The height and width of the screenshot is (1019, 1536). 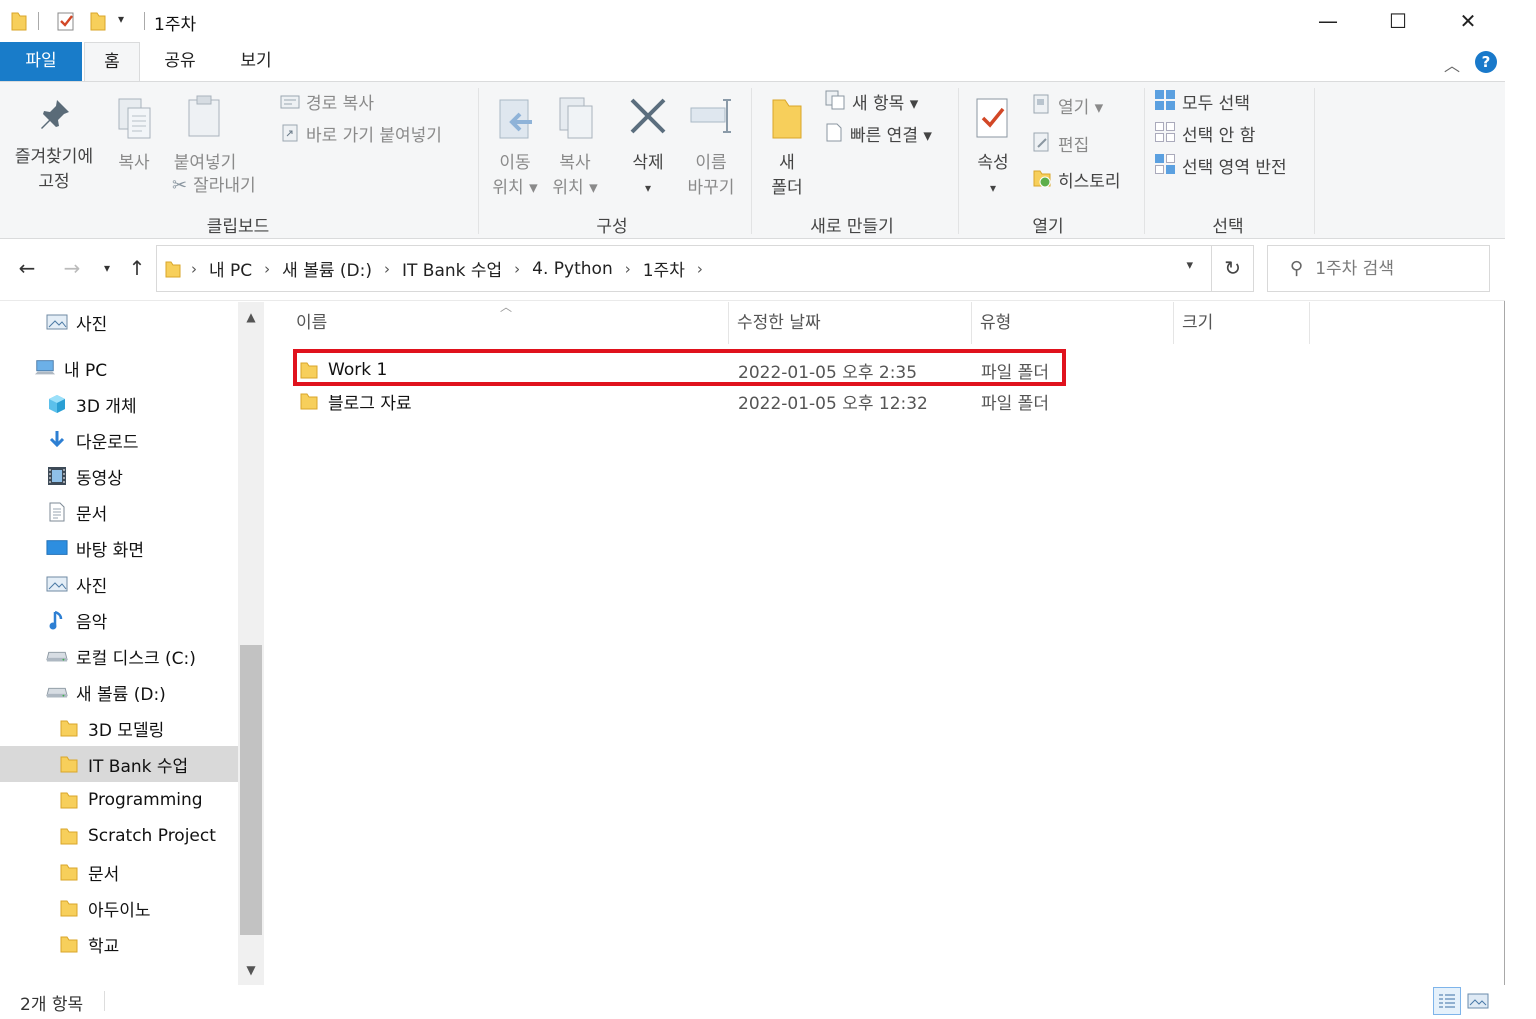 I want to click on copy-label: 복사, so click(x=134, y=163).